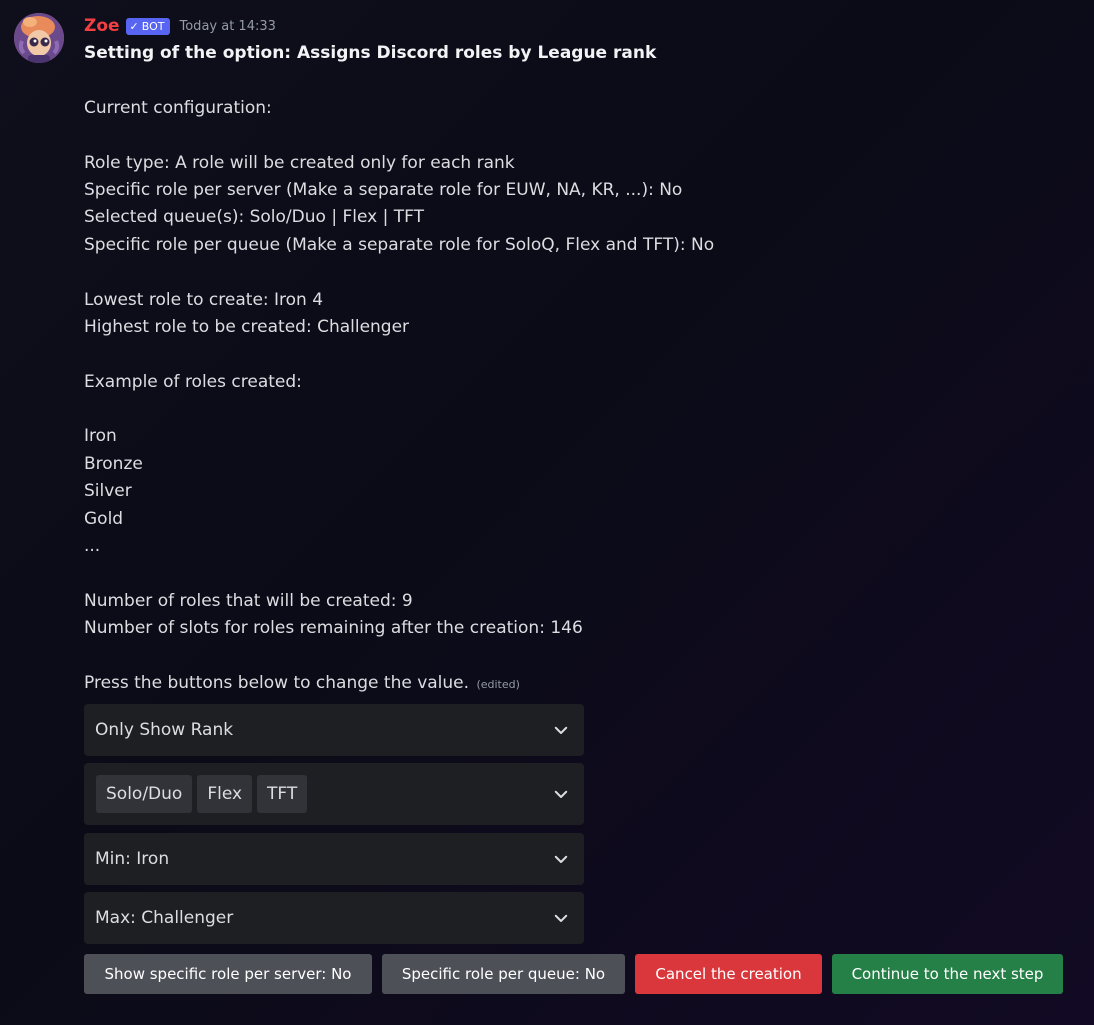 The image size is (1094, 1025). Describe the element at coordinates (134, 26) in the screenshot. I see `verified-check-icon: ✓` at that location.